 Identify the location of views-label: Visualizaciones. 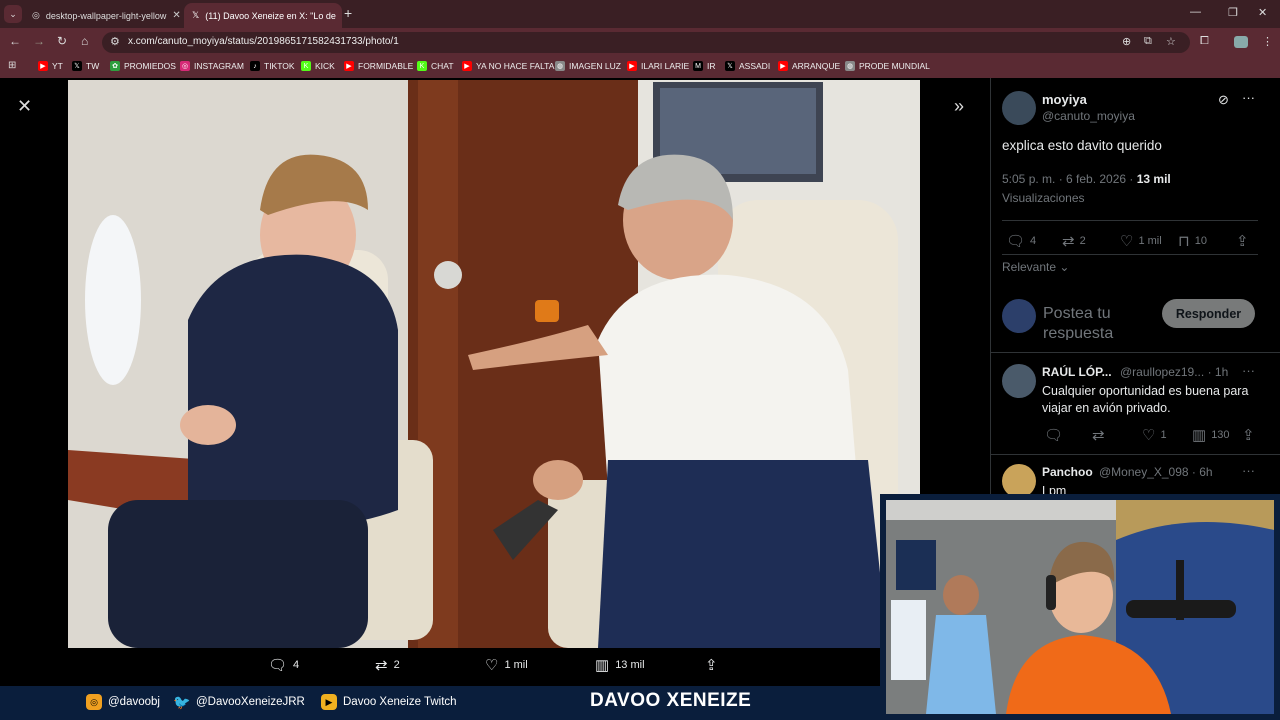
(1043, 198).